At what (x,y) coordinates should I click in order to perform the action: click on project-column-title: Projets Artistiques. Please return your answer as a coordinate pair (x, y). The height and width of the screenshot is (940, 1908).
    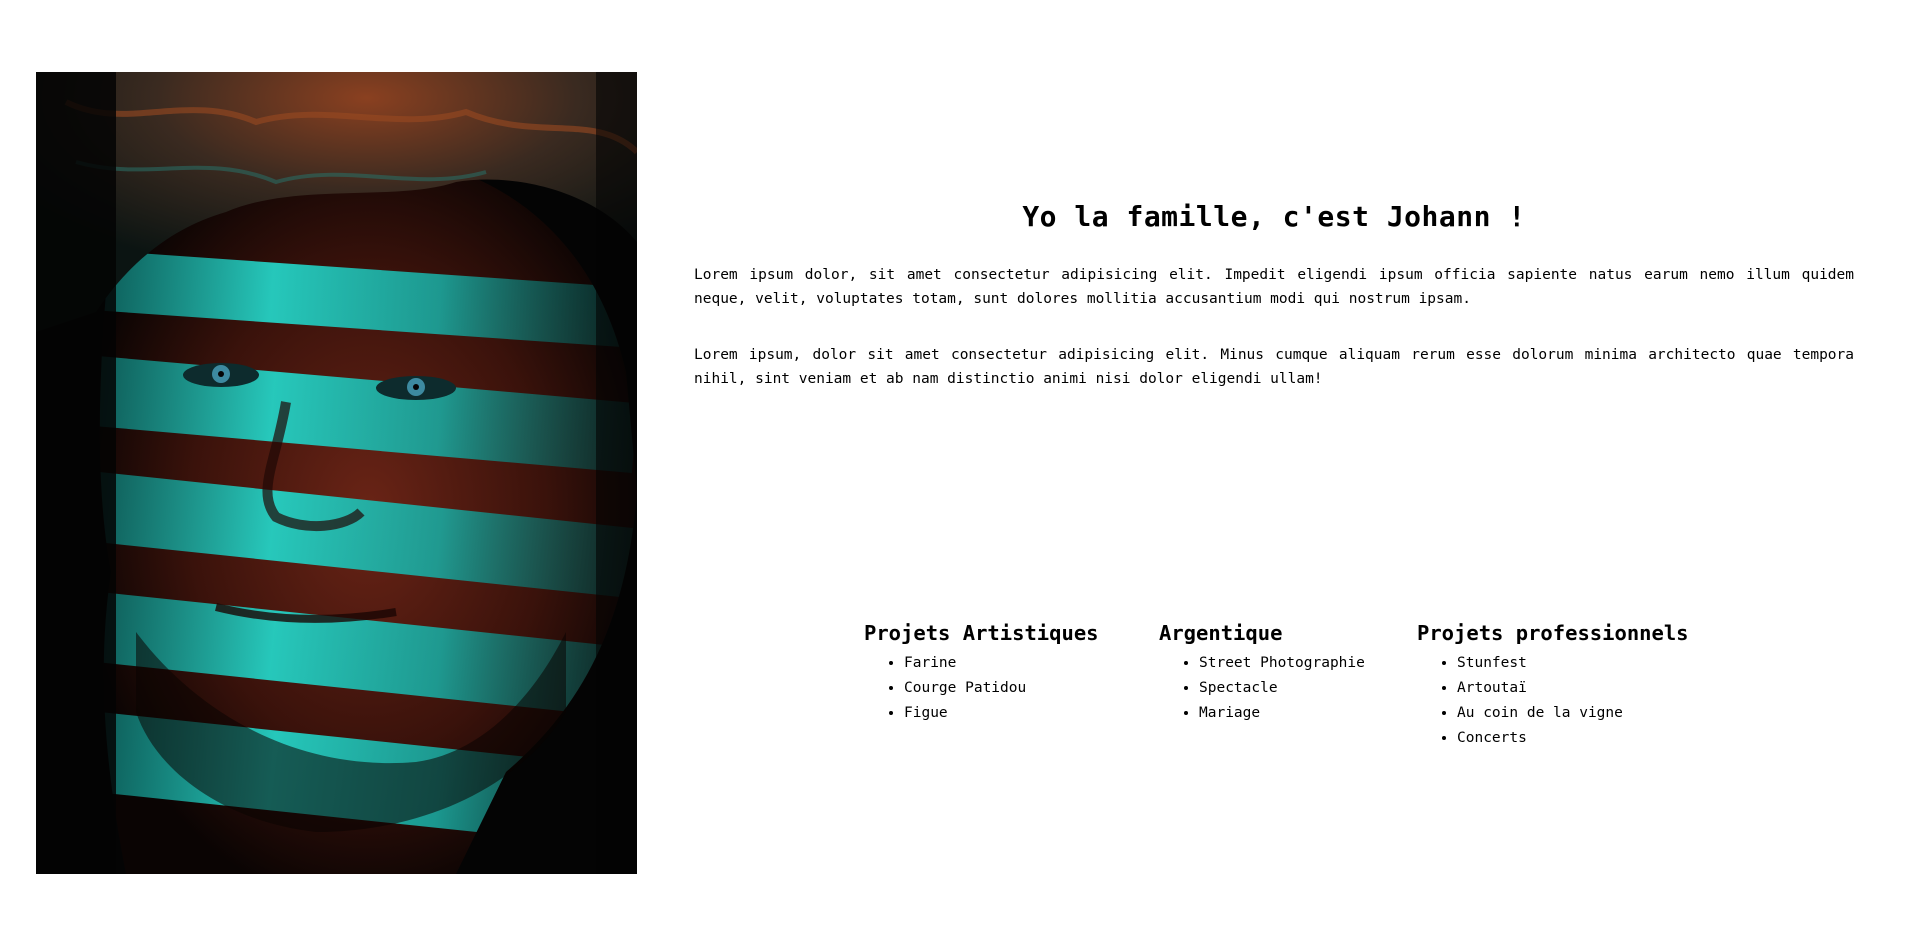
    Looking at the image, I should click on (981, 633).